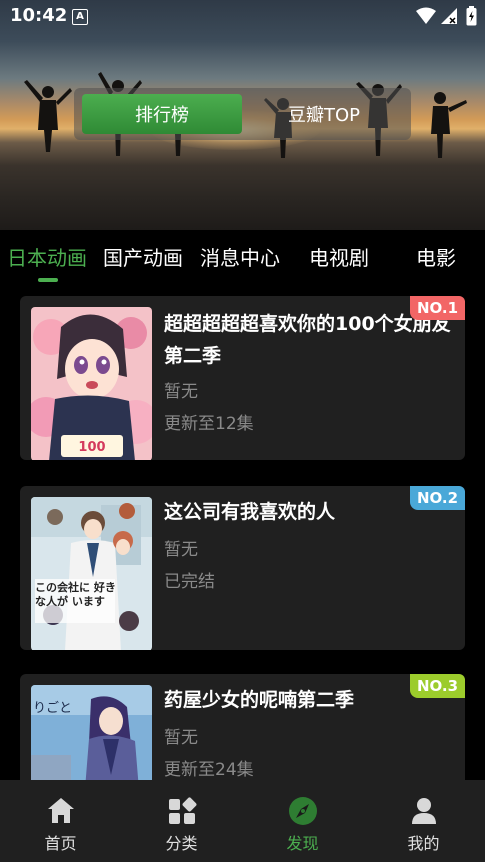 This screenshot has height=862, width=485. What do you see at coordinates (424, 811) in the screenshot?
I see `user-icon` at bounding box center [424, 811].